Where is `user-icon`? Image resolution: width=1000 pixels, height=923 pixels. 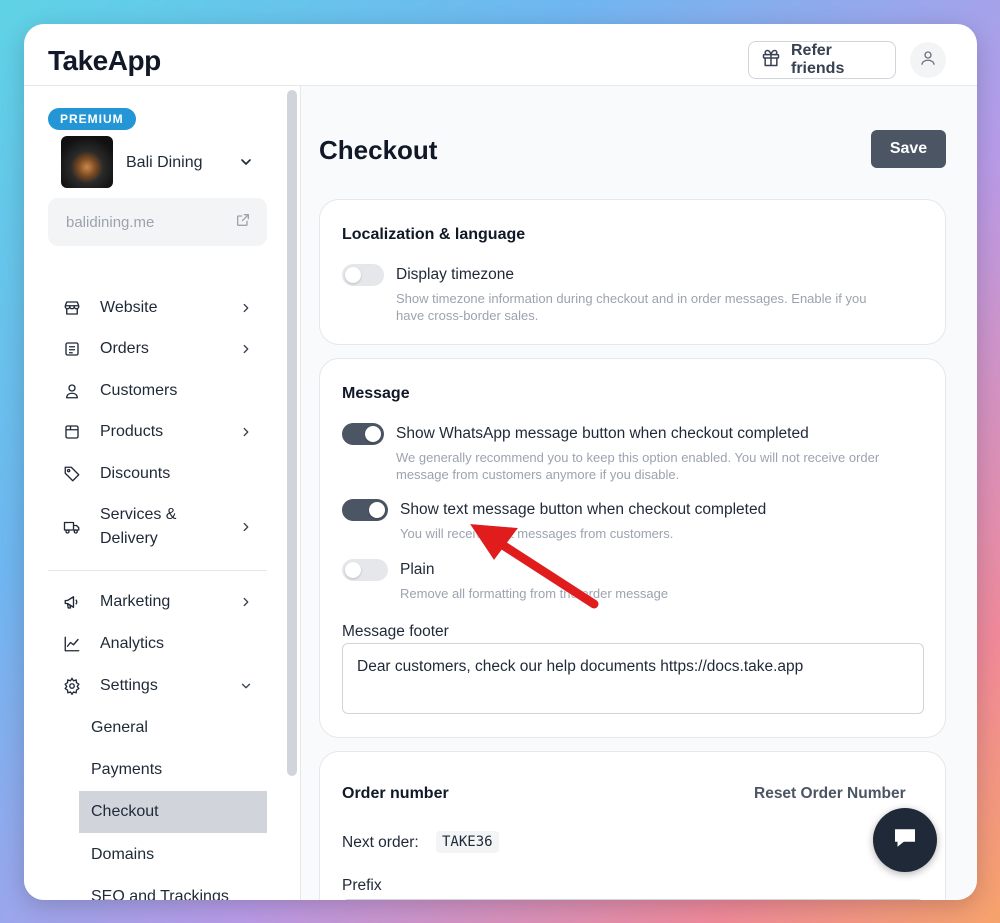
user-icon is located at coordinates (928, 60).